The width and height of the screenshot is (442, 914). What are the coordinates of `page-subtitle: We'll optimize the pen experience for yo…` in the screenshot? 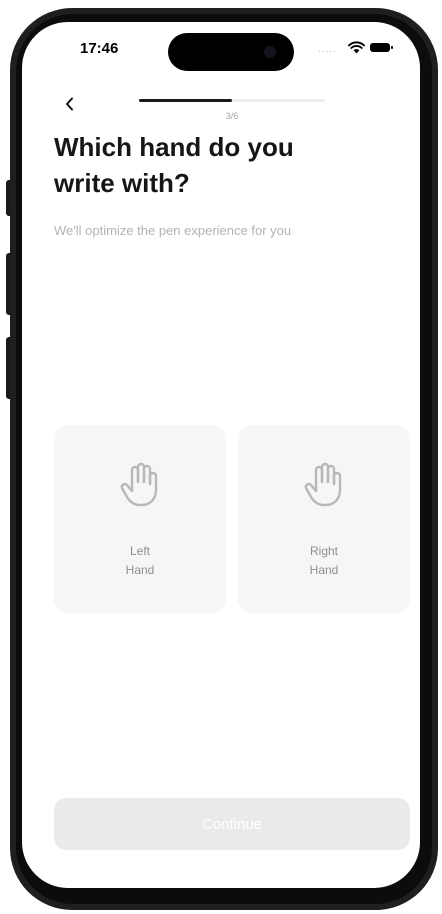 It's located at (173, 230).